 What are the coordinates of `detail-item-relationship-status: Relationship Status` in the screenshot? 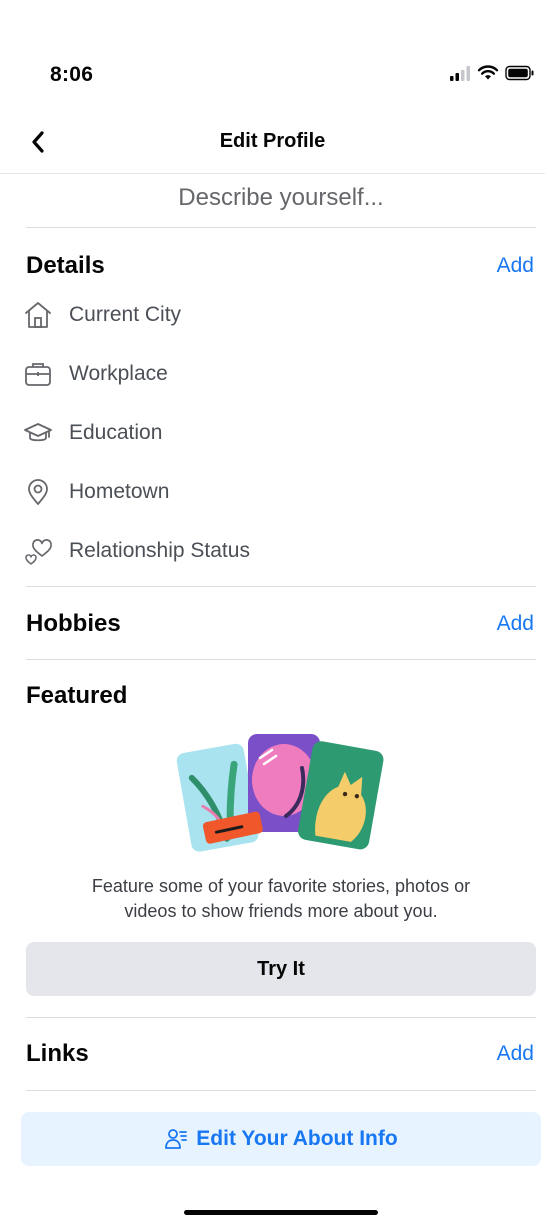 It's located at (136, 551).